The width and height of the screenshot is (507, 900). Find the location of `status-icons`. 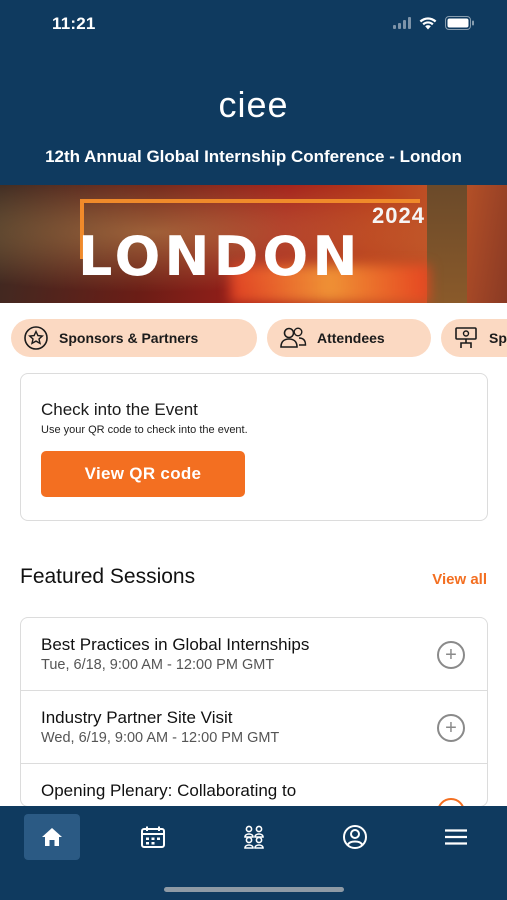

status-icons is located at coordinates (434, 23).